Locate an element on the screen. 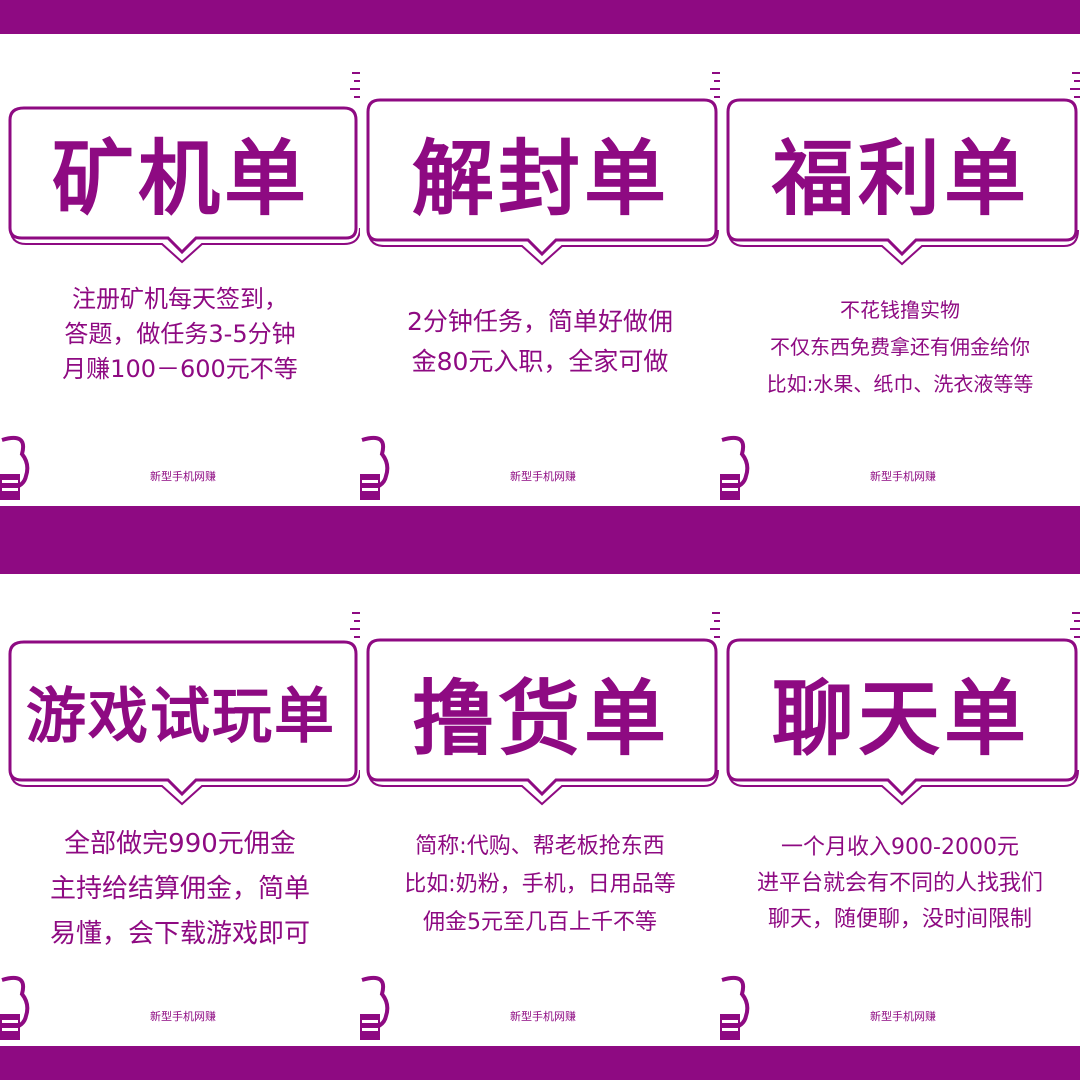 This screenshot has width=1080, height=1080. desc-line: 一个月收入900-2000元 is located at coordinates (900, 847).